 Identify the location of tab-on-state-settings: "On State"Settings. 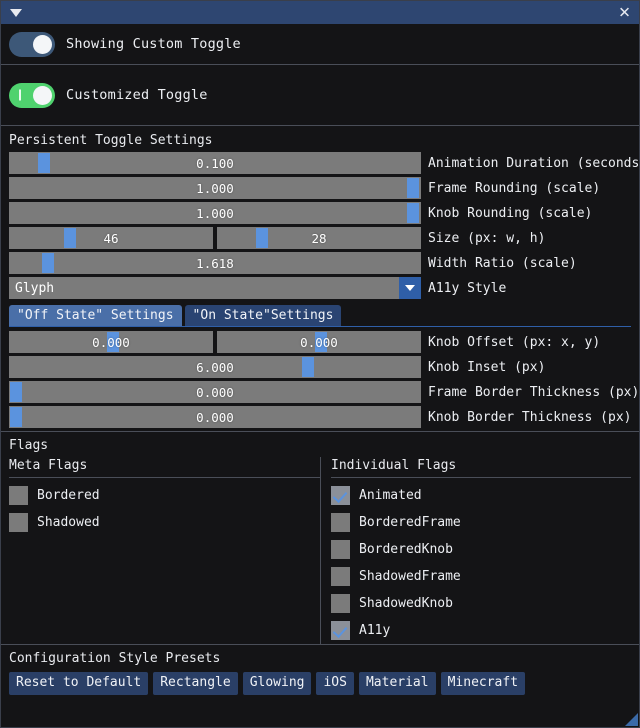
(263, 315).